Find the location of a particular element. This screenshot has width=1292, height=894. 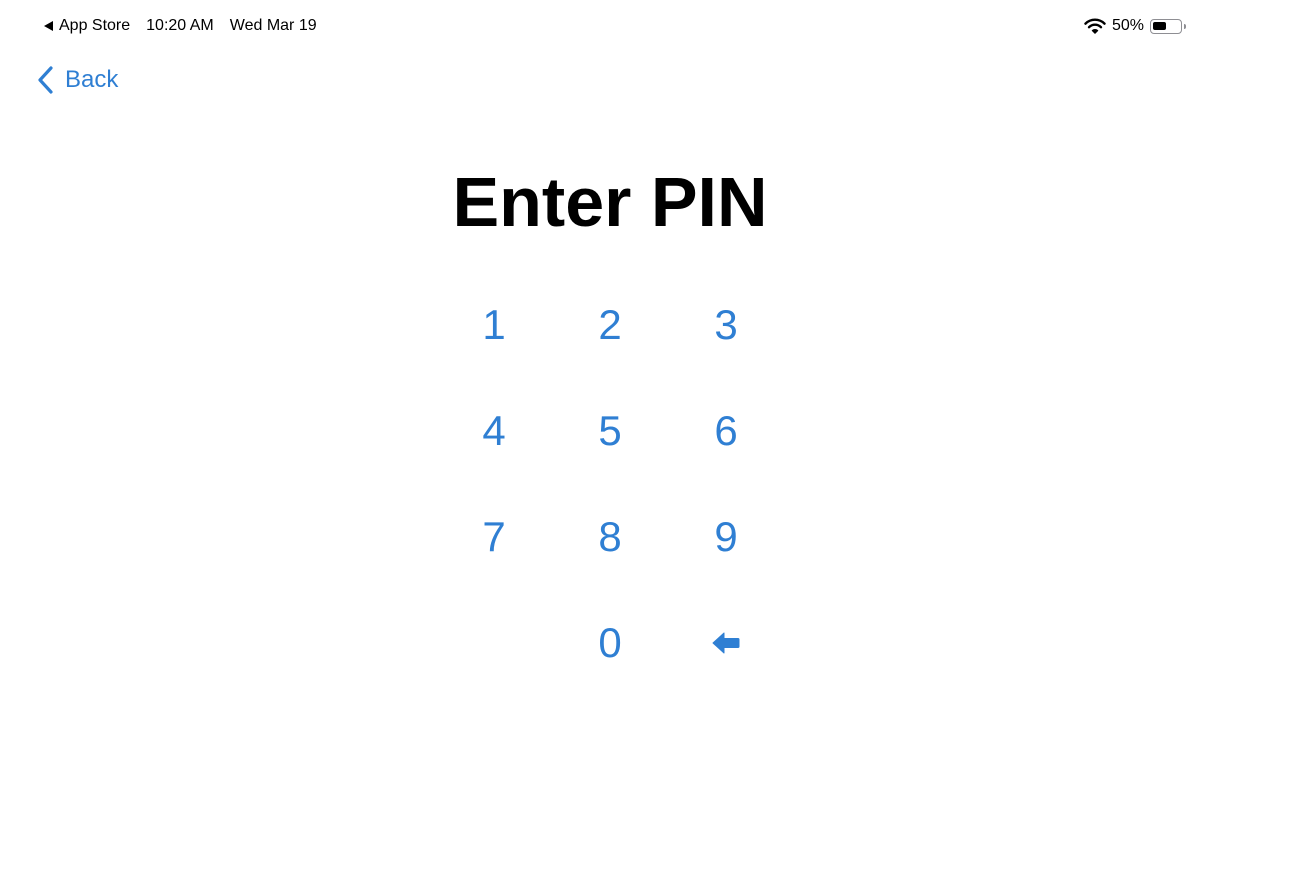

status-date: Wed Mar 19 is located at coordinates (273, 25).